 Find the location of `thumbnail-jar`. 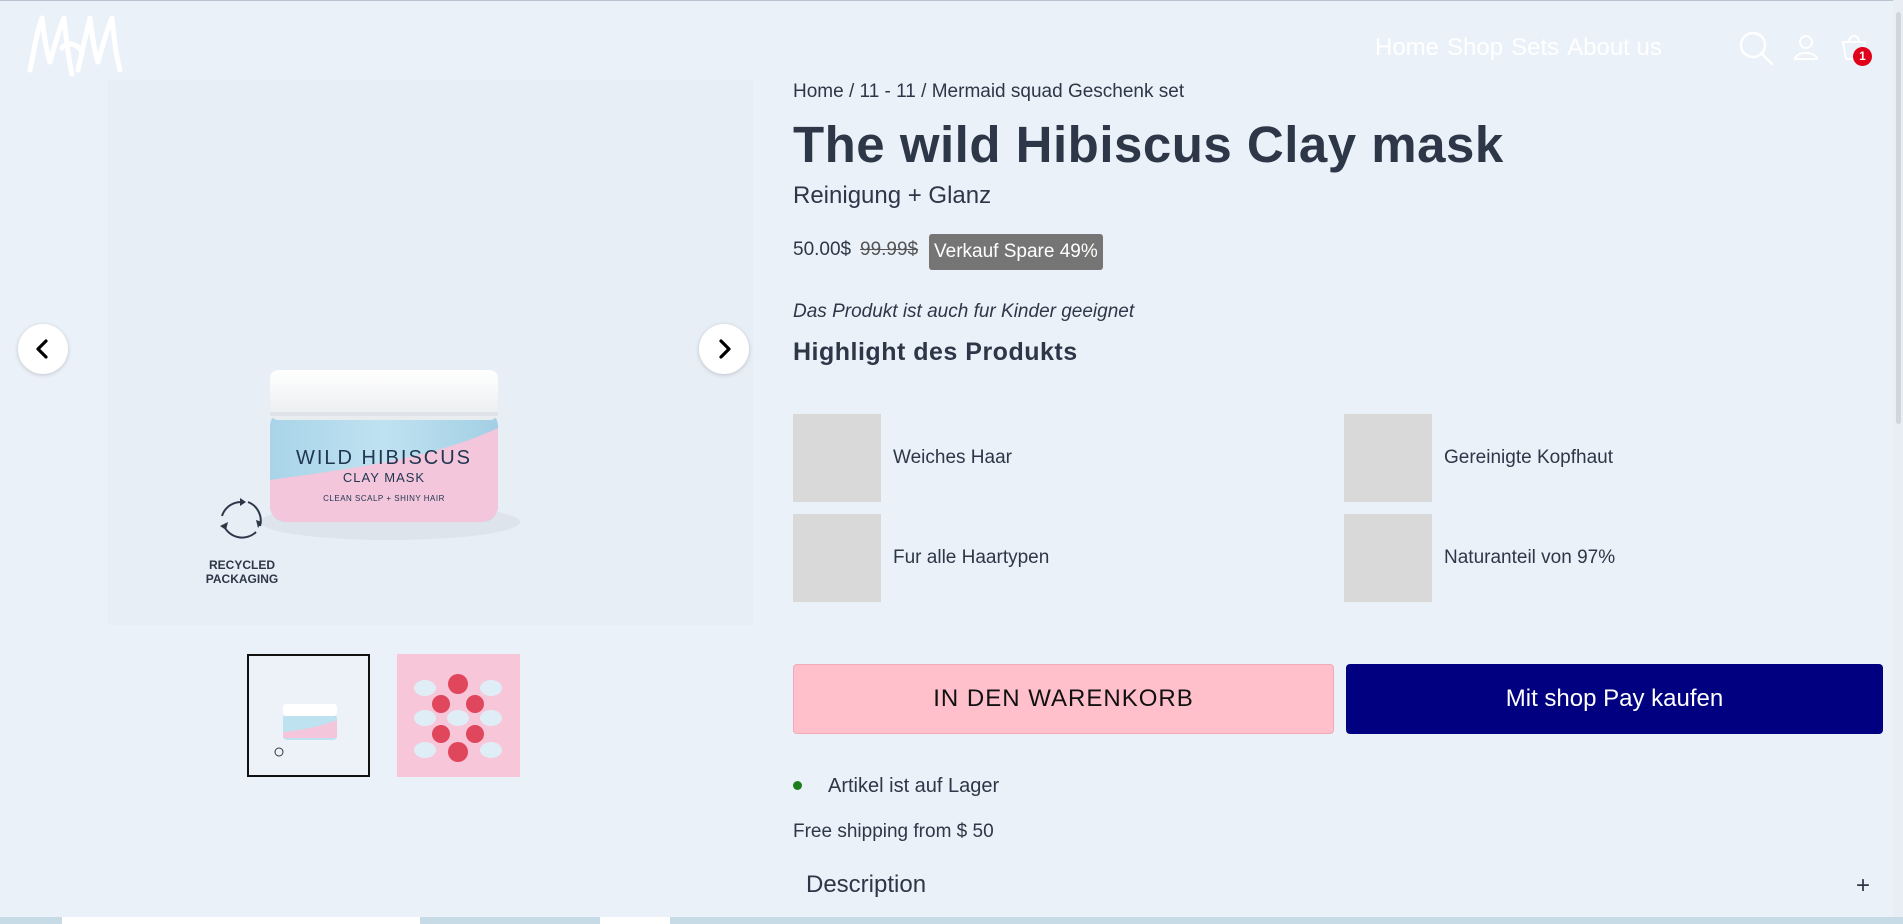

thumbnail-jar is located at coordinates (308, 715).